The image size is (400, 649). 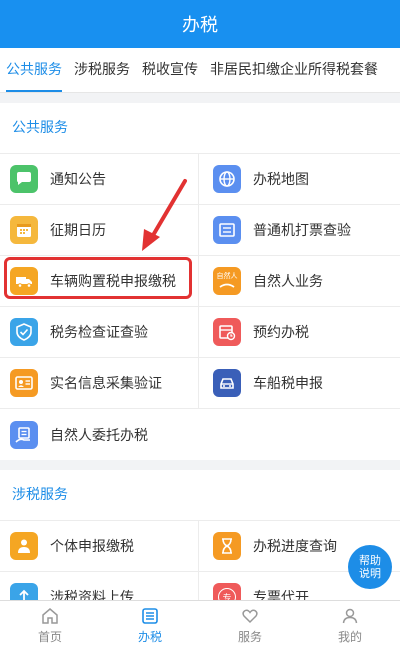 I want to click on icon-badge-text: 专, so click(x=227, y=594).